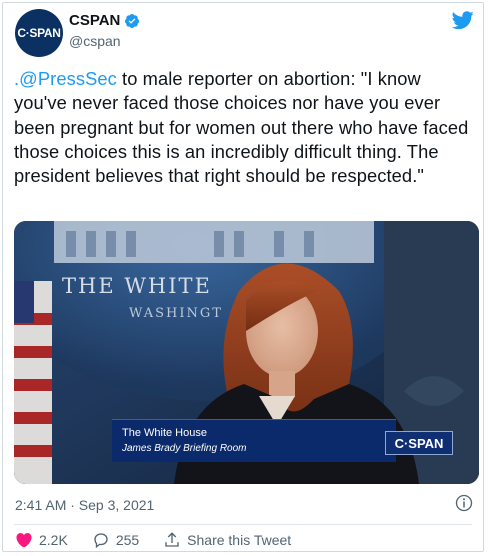 The height and width of the screenshot is (556, 488). I want to click on twitter-bird-icon, so click(463, 20).